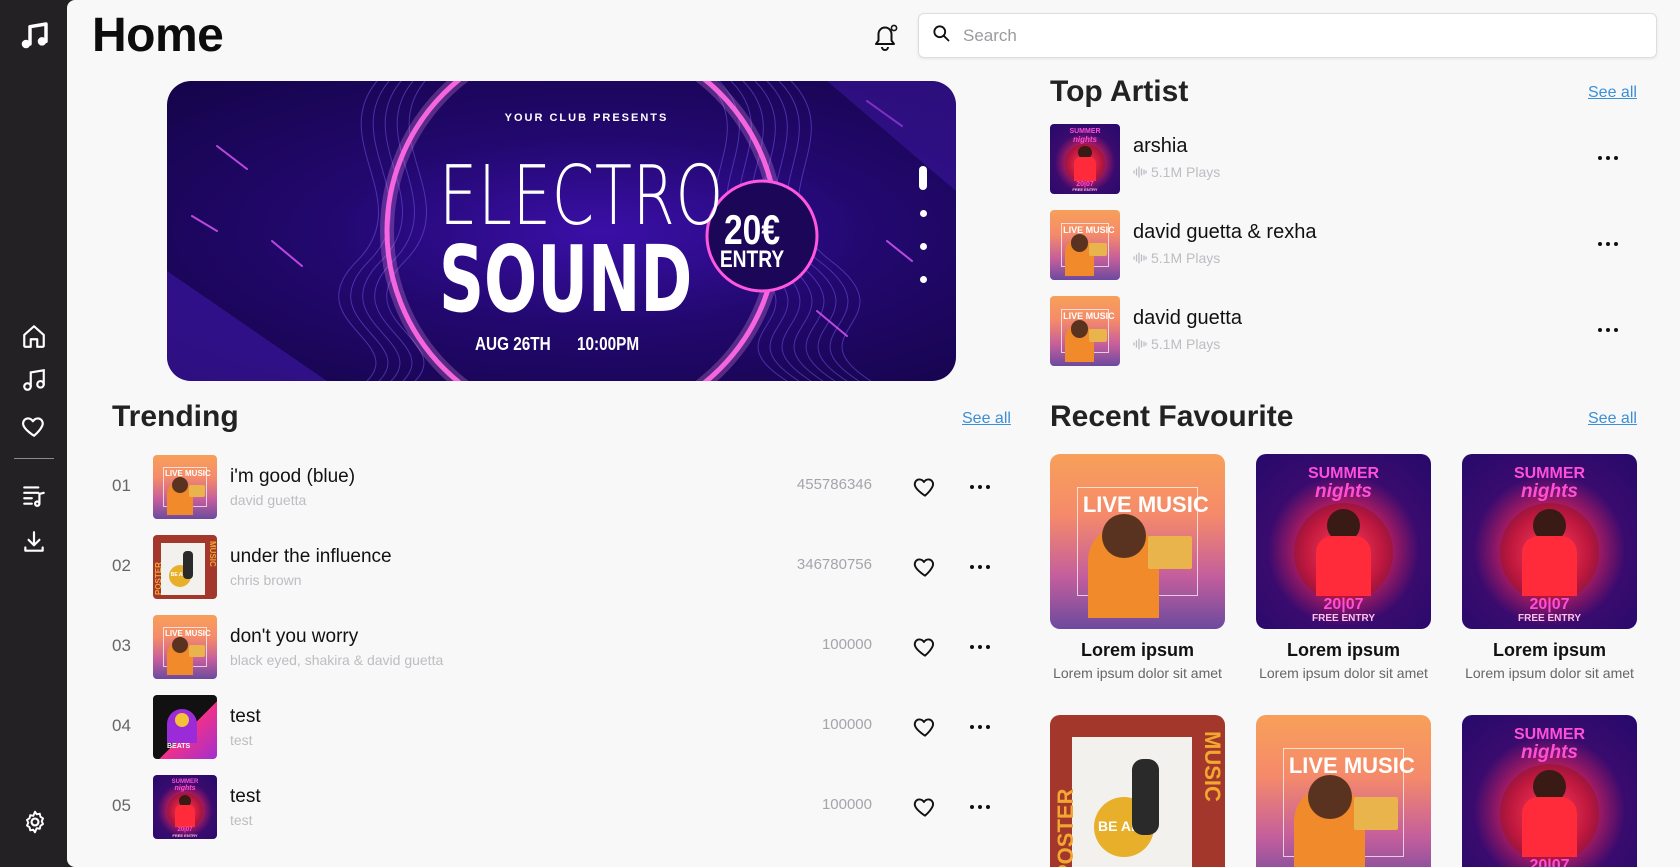  What do you see at coordinates (121, 645) in the screenshot?
I see `track-number: 03` at bounding box center [121, 645].